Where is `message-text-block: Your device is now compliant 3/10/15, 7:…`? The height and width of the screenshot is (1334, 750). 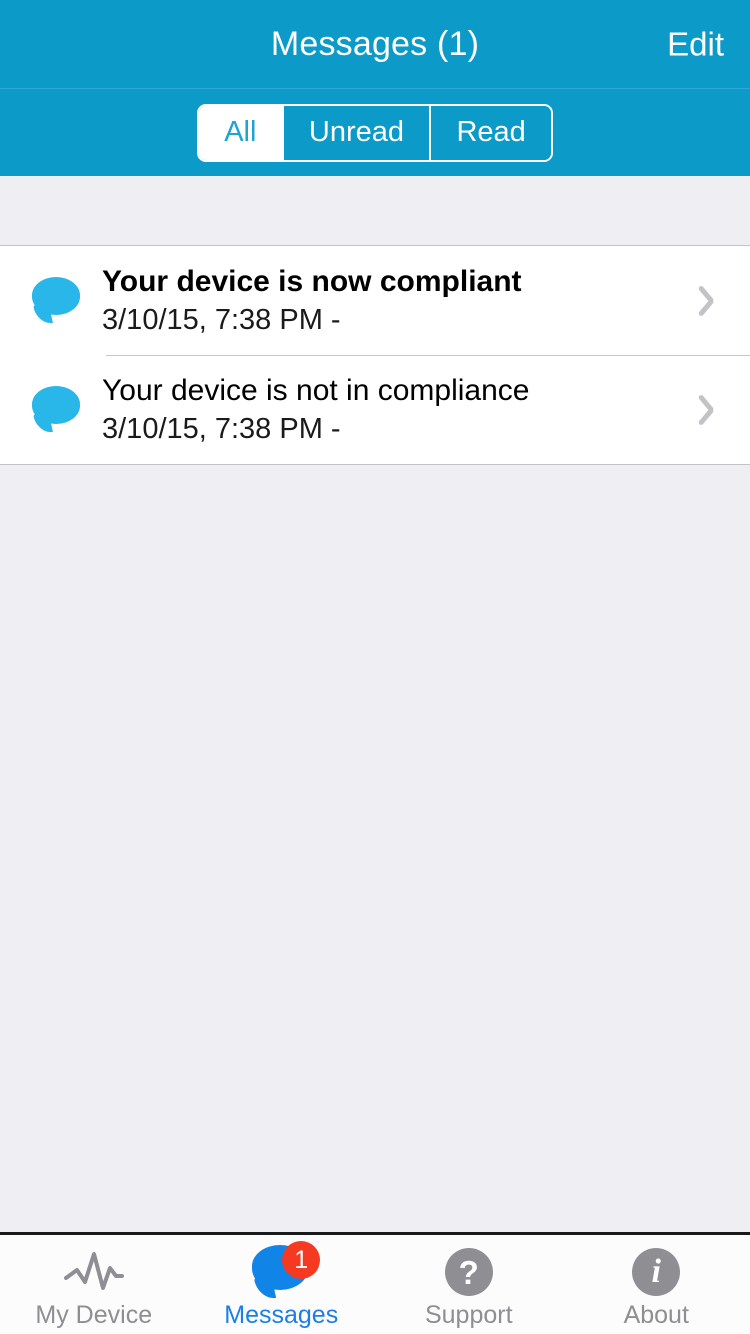
message-text-block: Your device is now compliant 3/10/15, 7:… is located at coordinates (396, 301).